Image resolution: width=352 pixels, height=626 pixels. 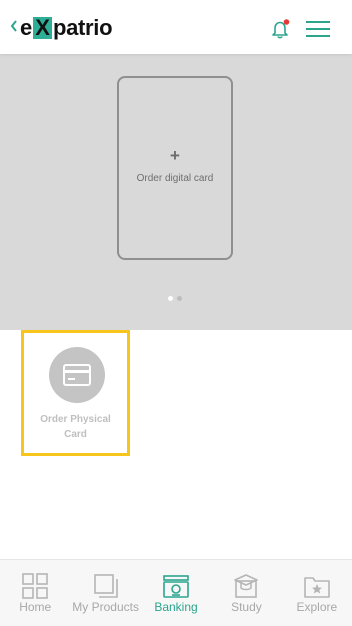 What do you see at coordinates (175, 178) in the screenshot?
I see `digital-card-label: Order digital card` at bounding box center [175, 178].